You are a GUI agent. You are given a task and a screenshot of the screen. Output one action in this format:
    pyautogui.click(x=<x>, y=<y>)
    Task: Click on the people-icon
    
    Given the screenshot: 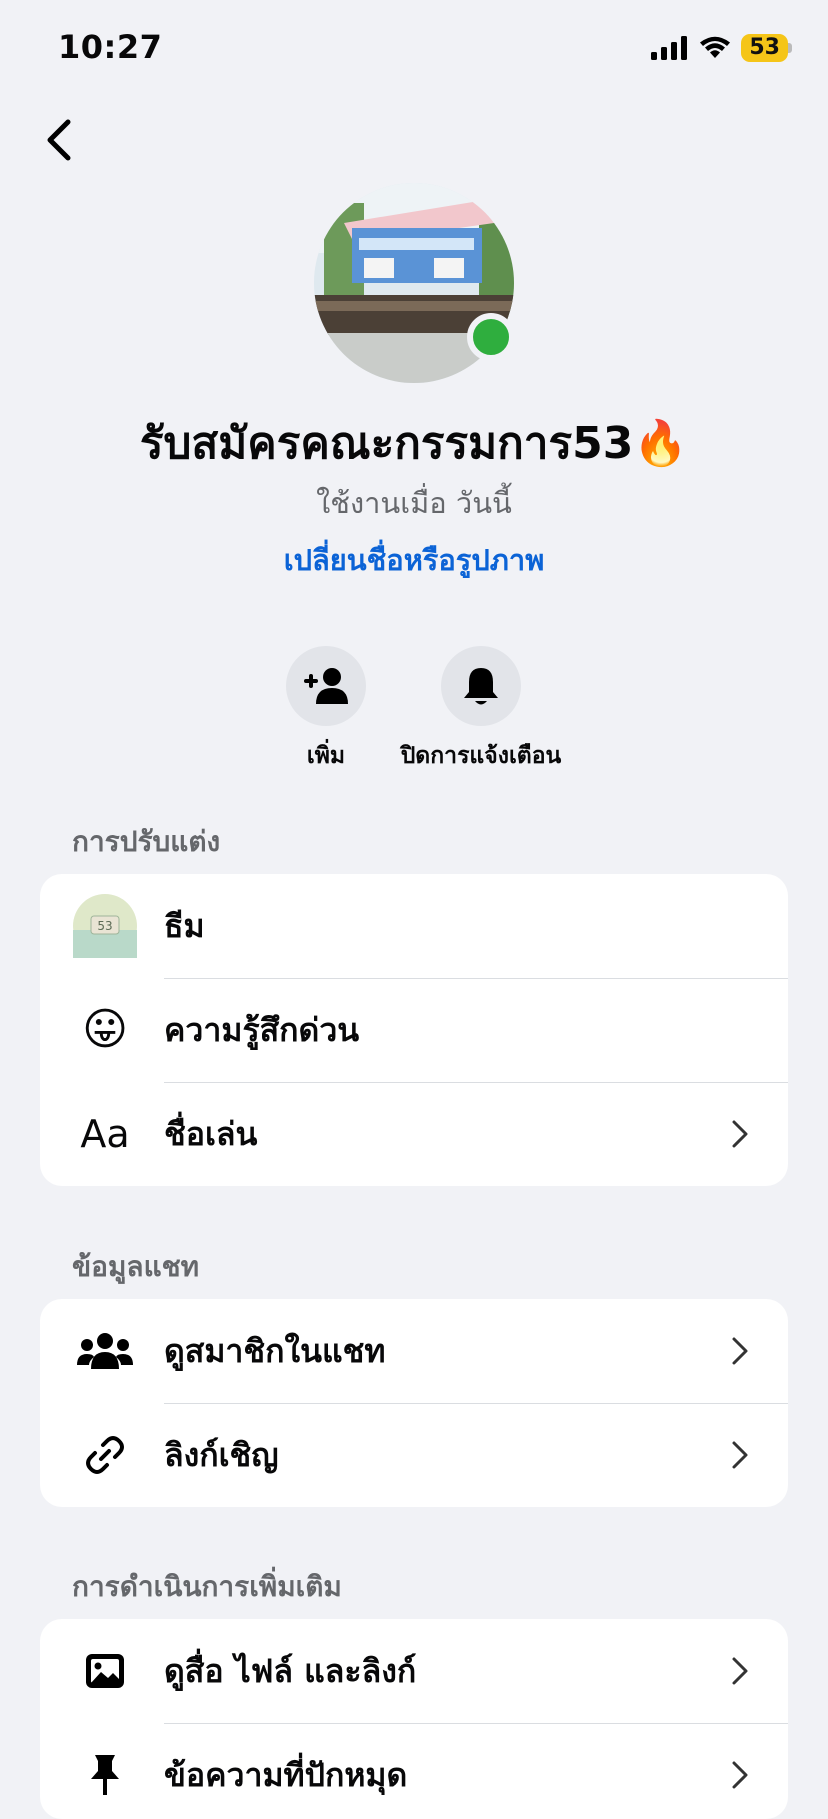 What is the action you would take?
    pyautogui.click(x=105, y=1351)
    